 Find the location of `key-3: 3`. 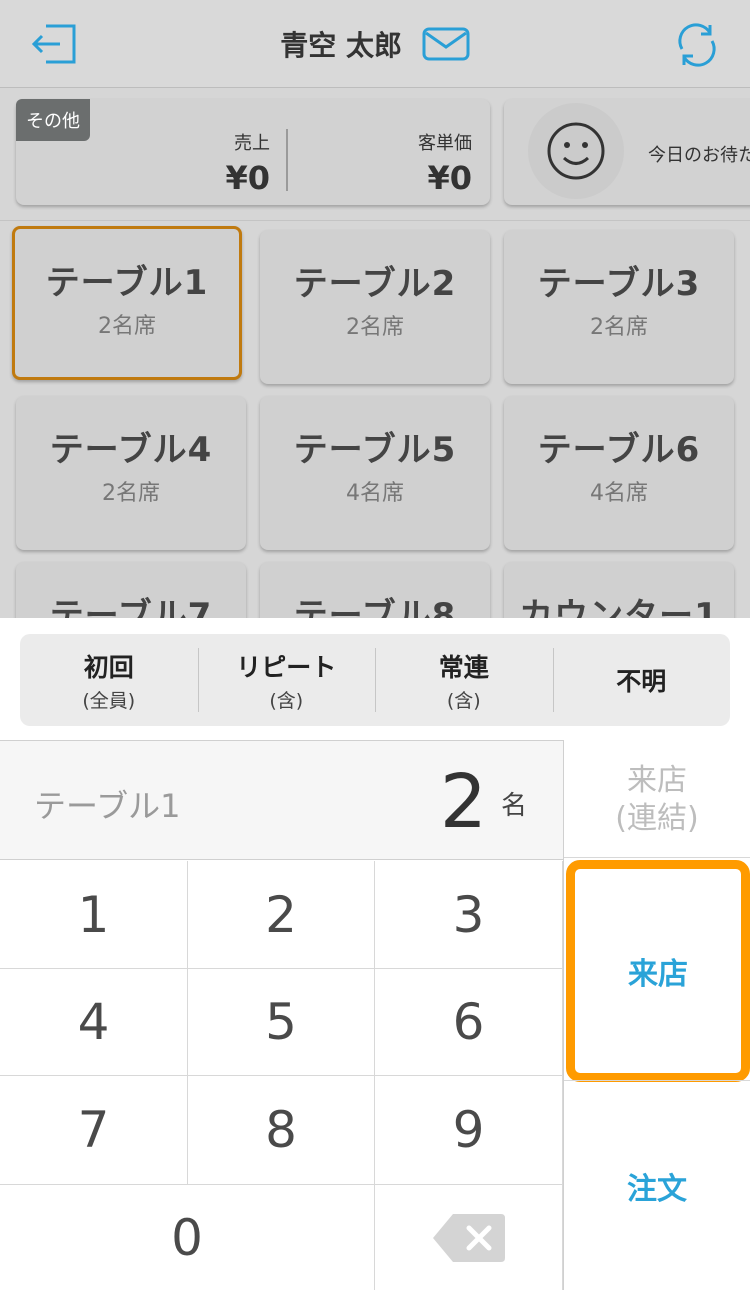

key-3: 3 is located at coordinates (469, 915).